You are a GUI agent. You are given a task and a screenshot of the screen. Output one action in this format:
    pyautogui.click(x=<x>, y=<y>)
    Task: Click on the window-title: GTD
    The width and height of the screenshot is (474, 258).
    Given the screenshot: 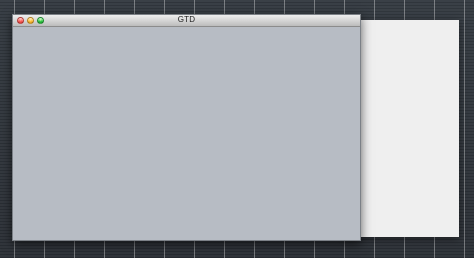 What is the action you would take?
    pyautogui.click(x=186, y=19)
    